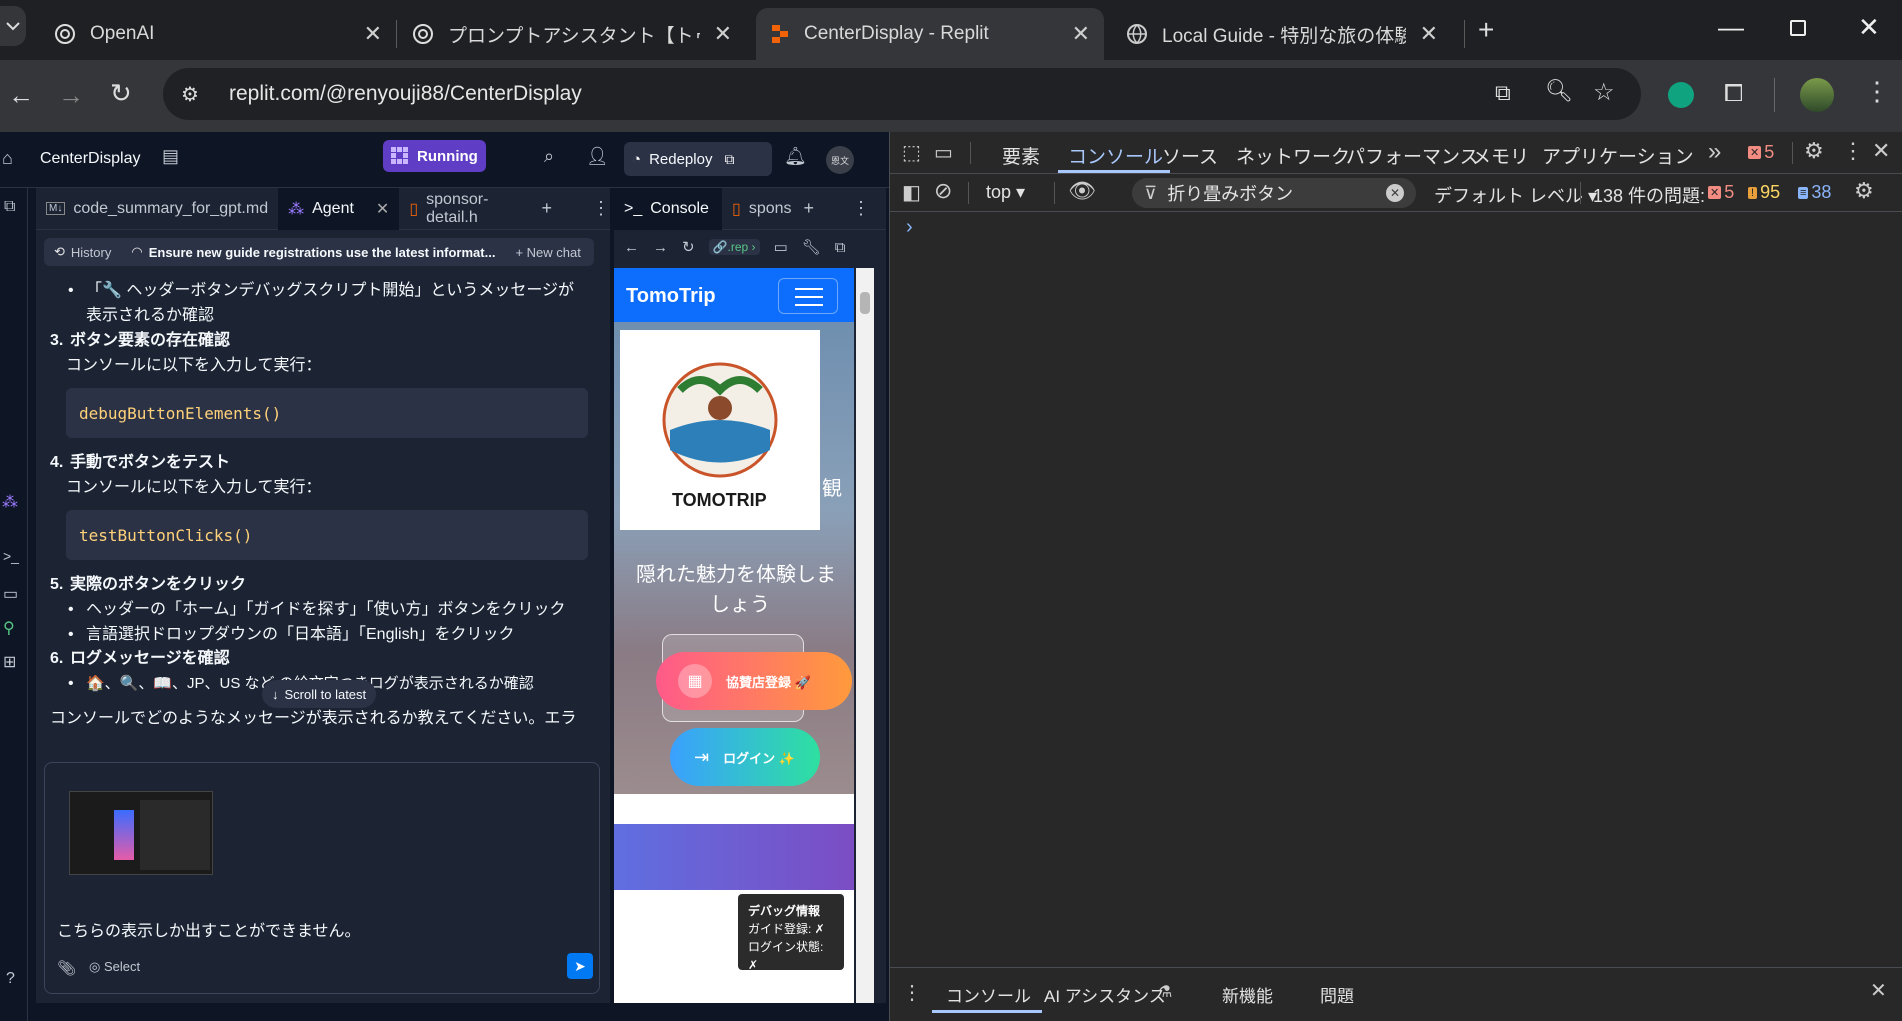 The height and width of the screenshot is (1021, 1902). What do you see at coordinates (1798, 28) in the screenshot?
I see `restore-button` at bounding box center [1798, 28].